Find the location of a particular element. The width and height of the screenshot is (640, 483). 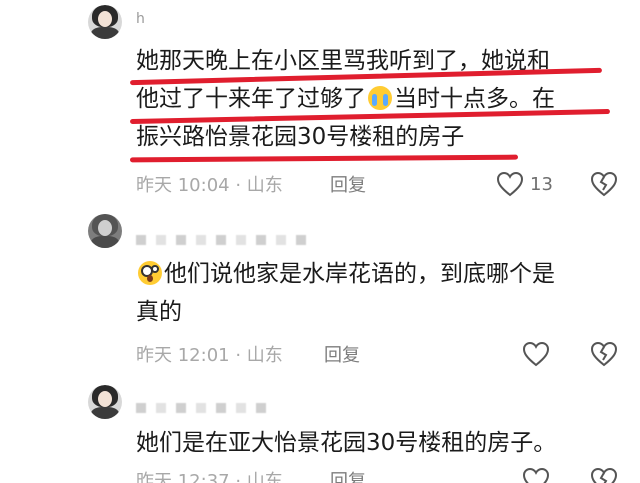

username-text: h is located at coordinates (141, 19).